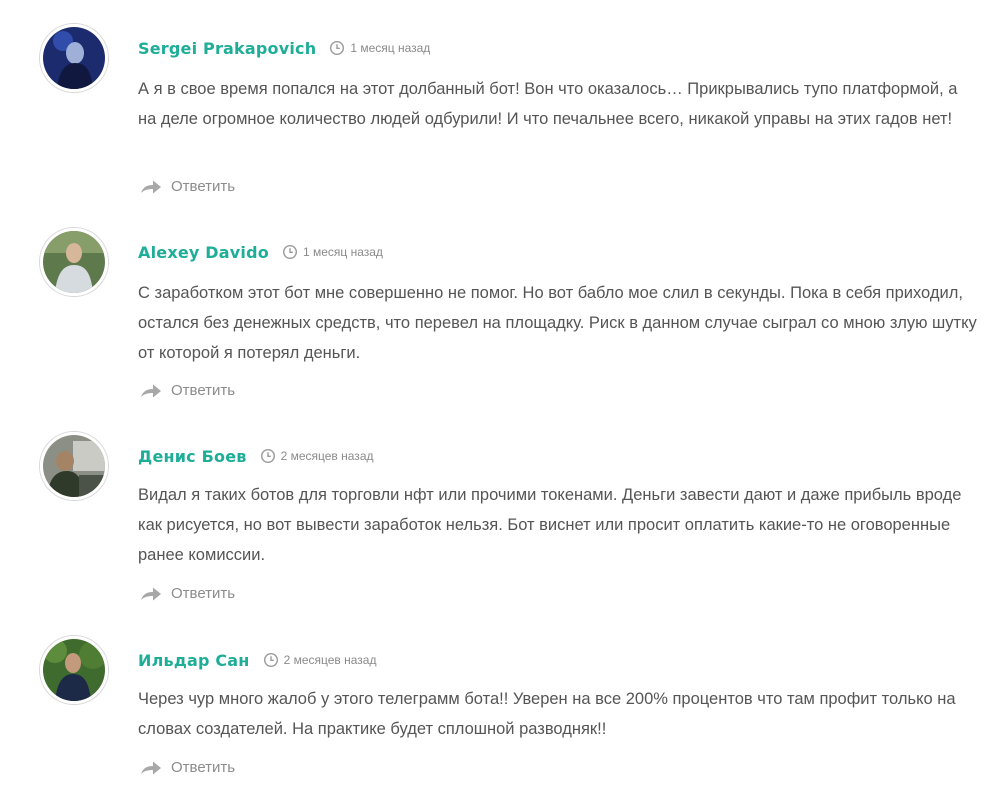  Describe the element at coordinates (194, 660) in the screenshot. I see `author-name: Ильдар Сан` at that location.